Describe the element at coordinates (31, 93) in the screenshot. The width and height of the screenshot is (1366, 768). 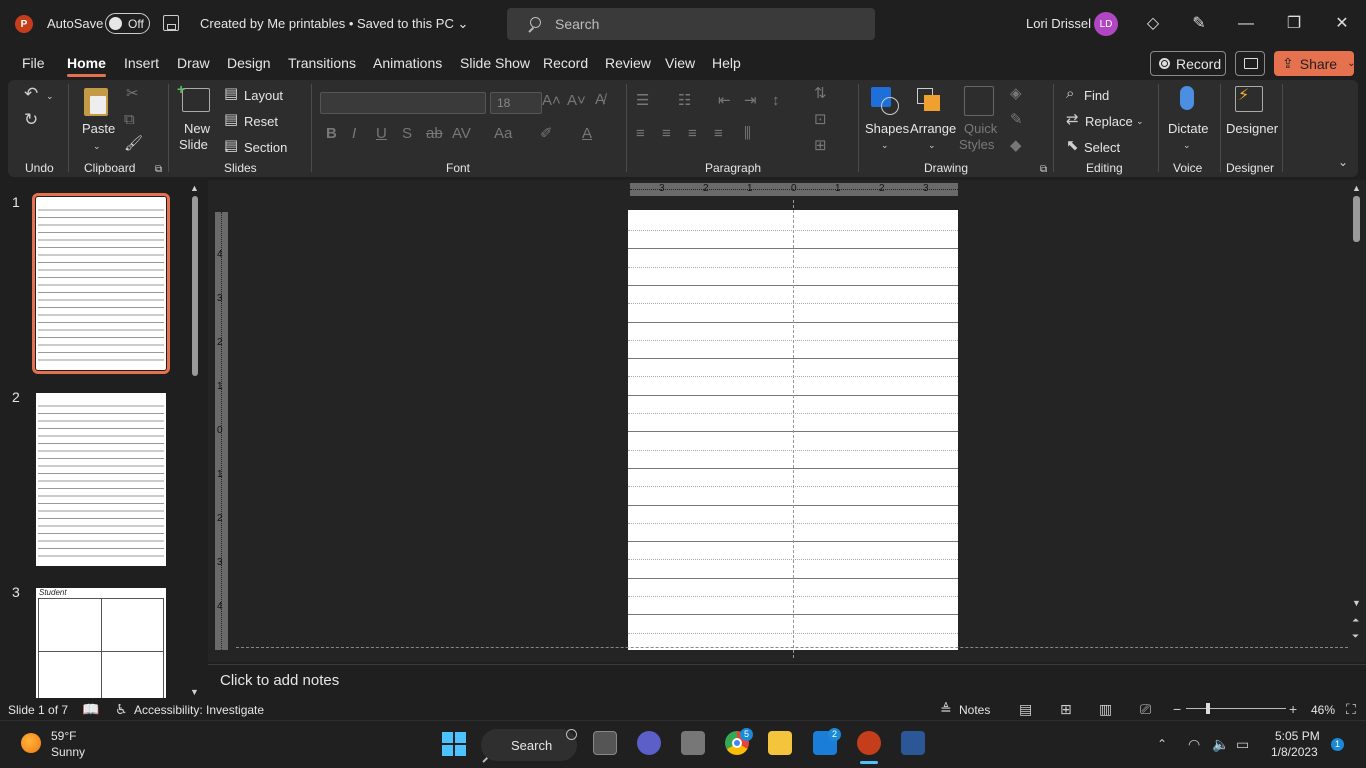
I see `undo-icon: ↶` at that location.